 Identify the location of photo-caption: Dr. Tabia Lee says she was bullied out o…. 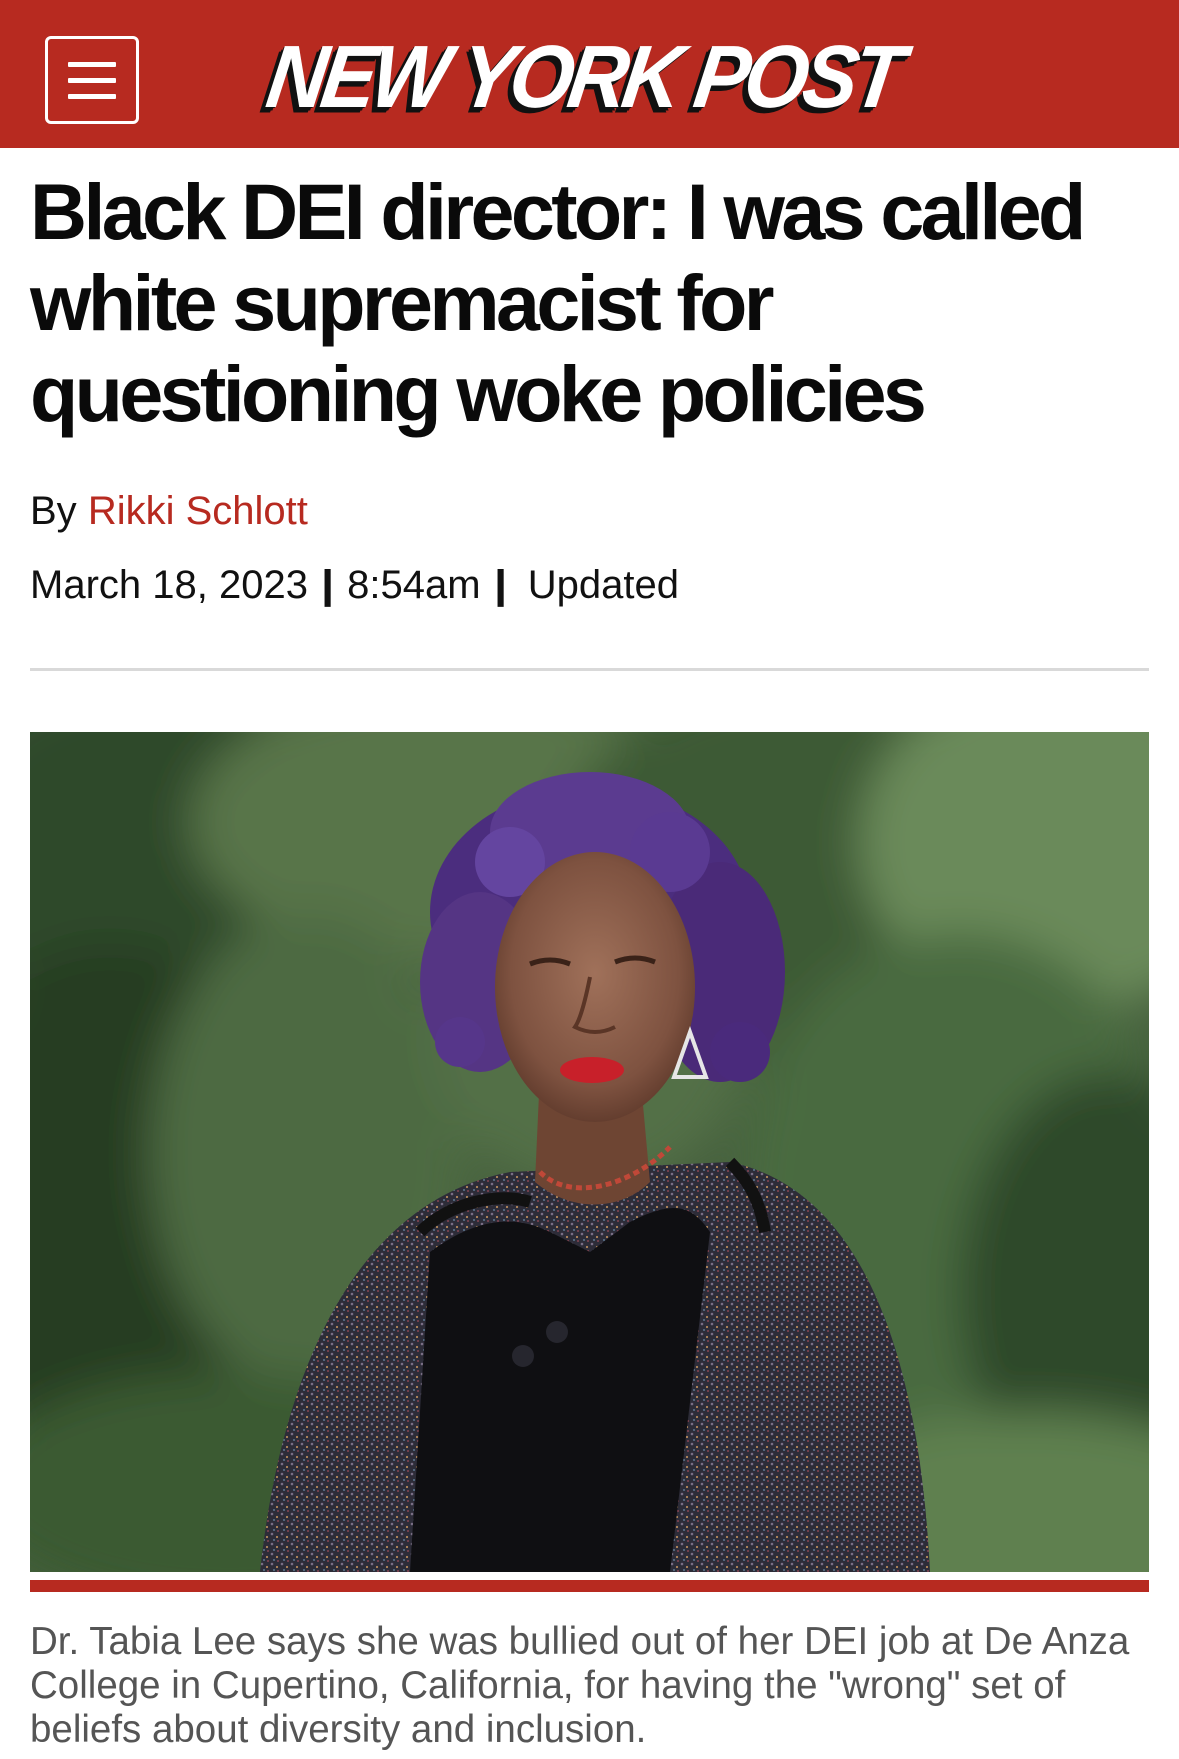
(580, 1685).